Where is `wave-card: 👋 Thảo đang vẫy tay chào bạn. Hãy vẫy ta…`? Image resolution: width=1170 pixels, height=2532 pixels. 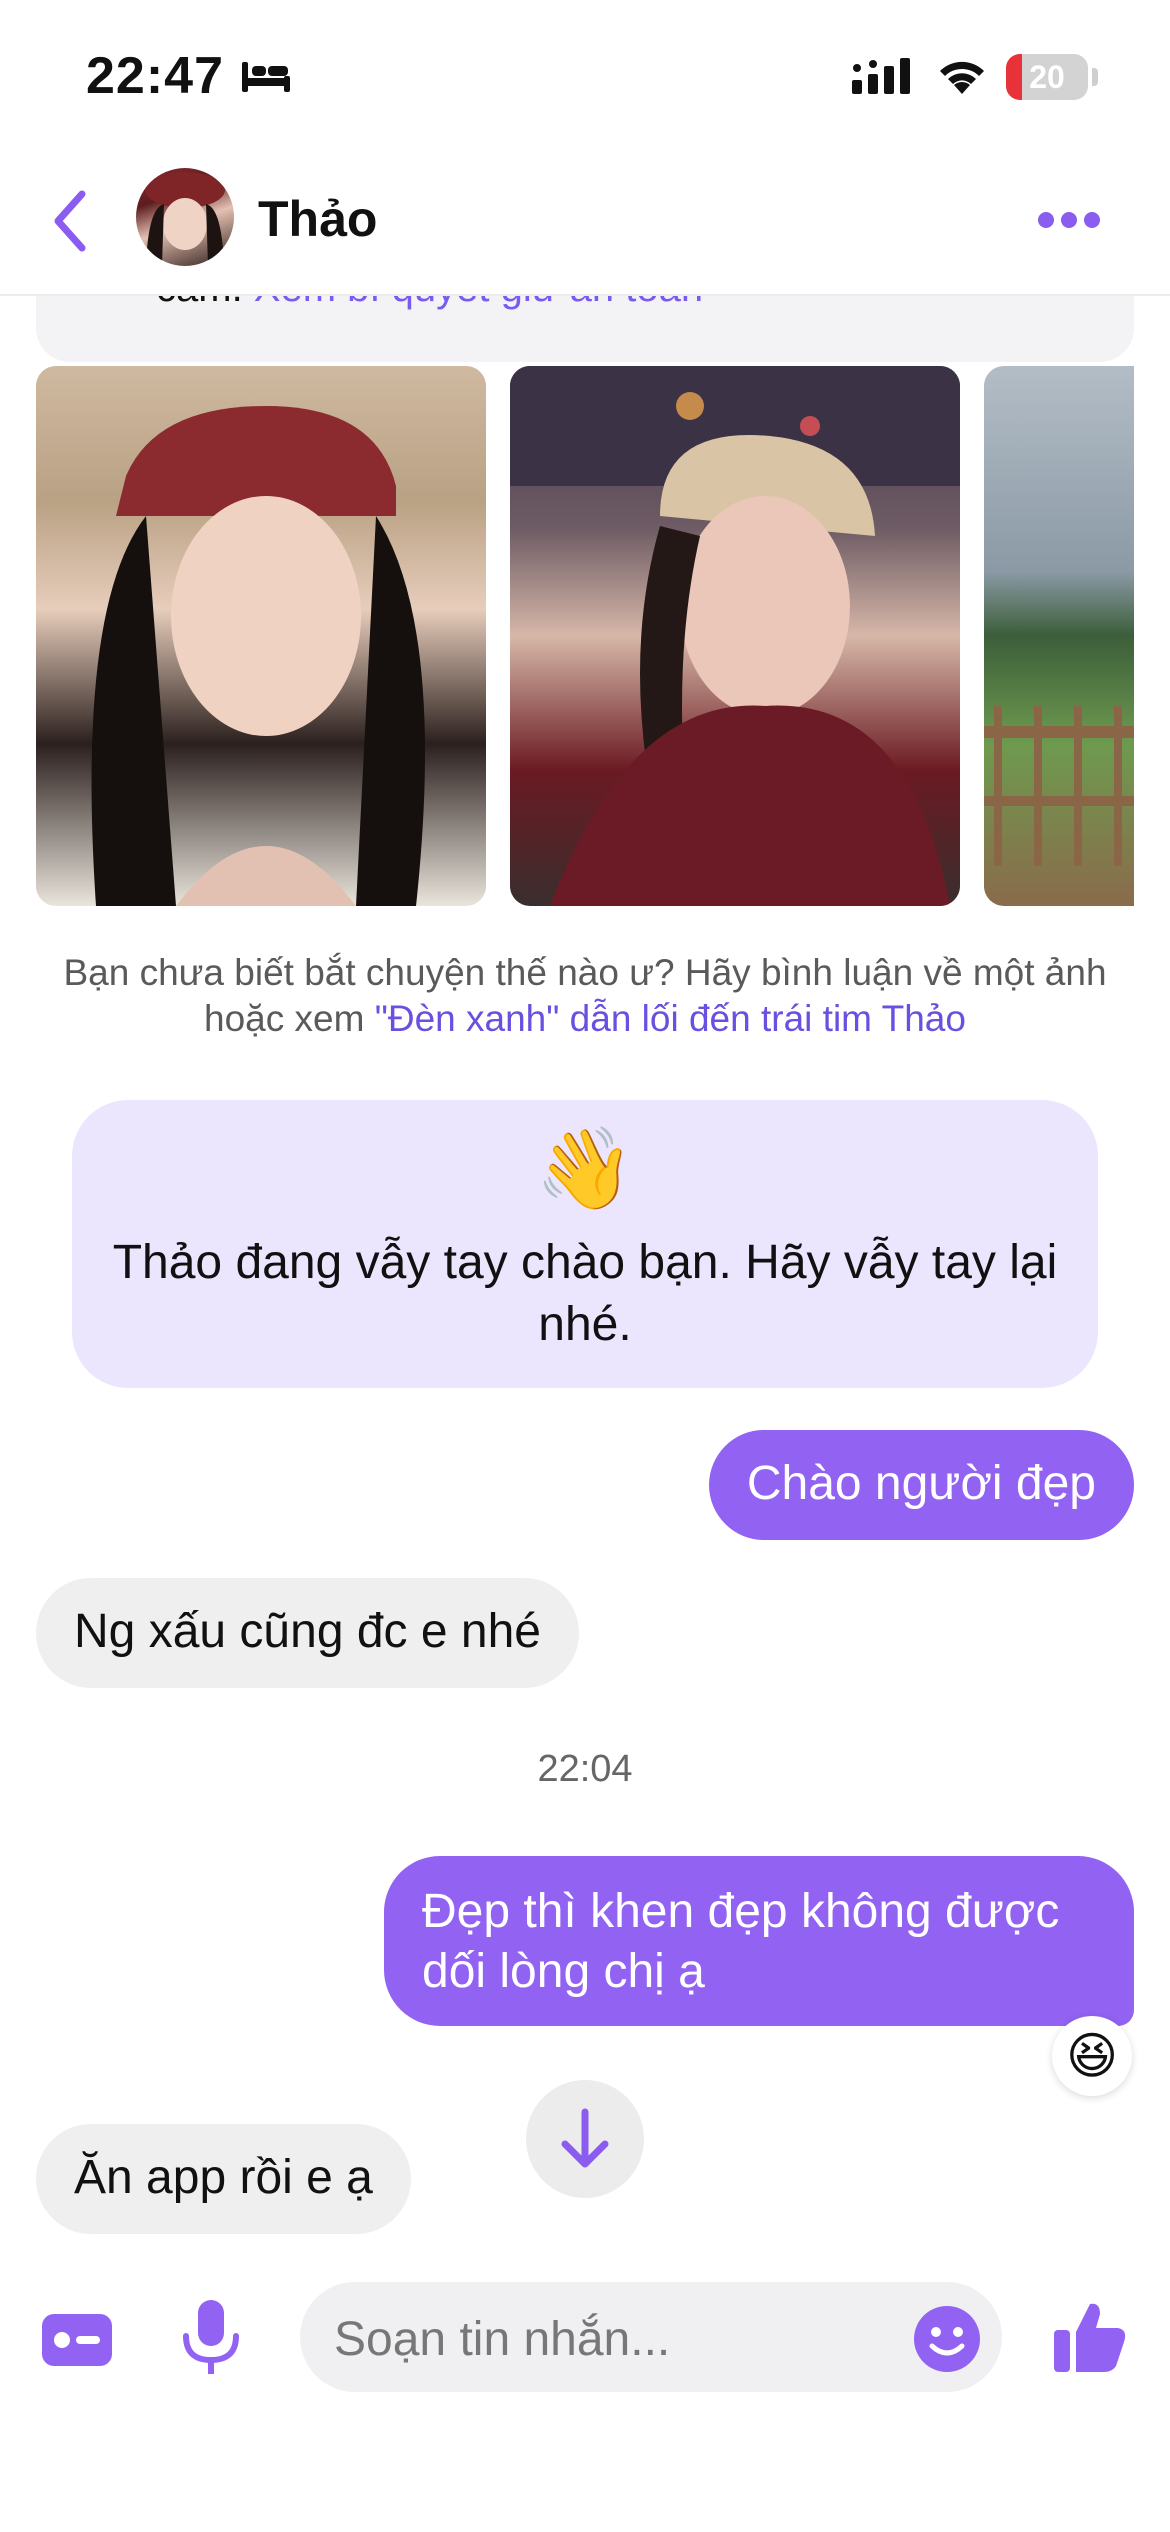
wave-card: 👋 Thảo đang vẫy tay chào bạn. Hãy vẫy ta… is located at coordinates (585, 1244).